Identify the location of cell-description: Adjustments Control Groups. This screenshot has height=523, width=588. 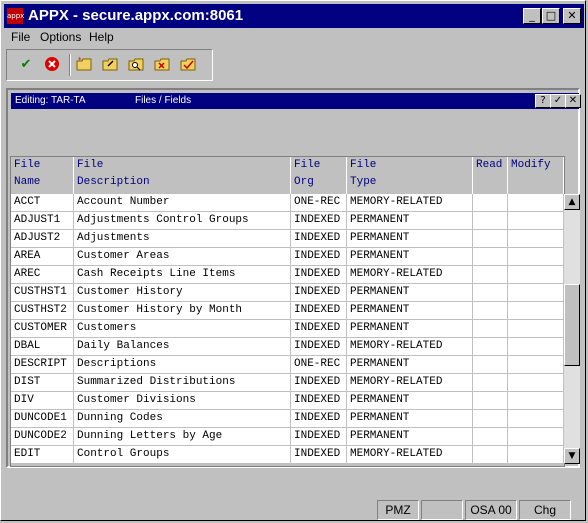
(182, 221).